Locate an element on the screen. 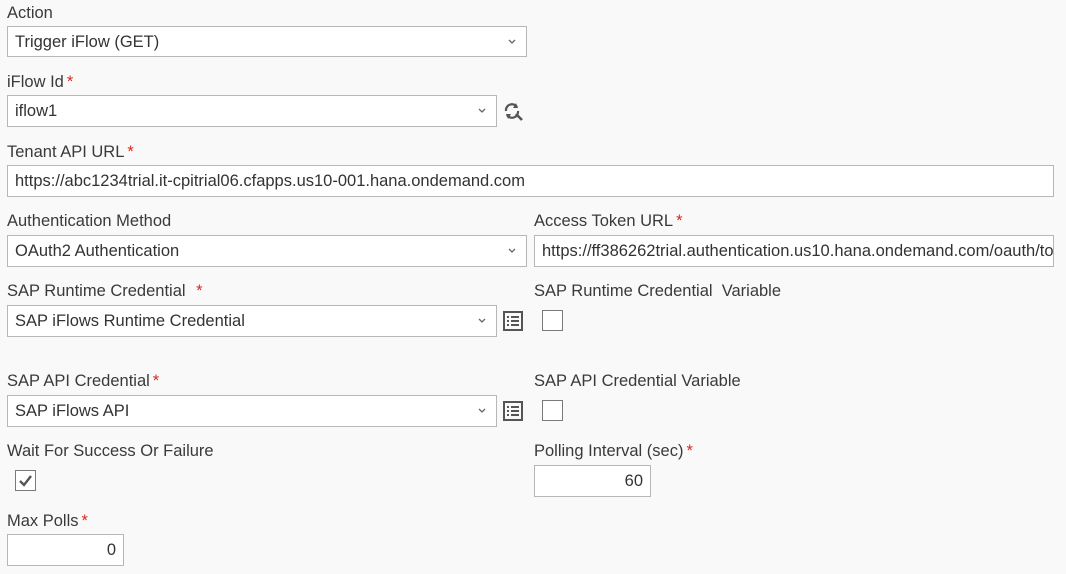  wait-for-success-checkbox is located at coordinates (25, 480).